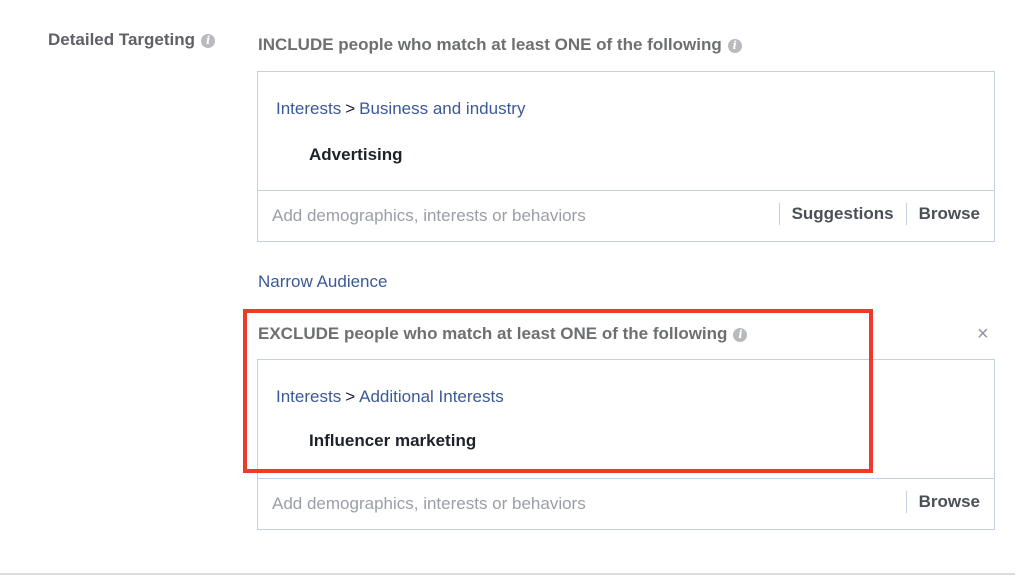 The width and height of the screenshot is (1024, 576). I want to click on include-actions: Suggestions Browse, so click(873, 214).